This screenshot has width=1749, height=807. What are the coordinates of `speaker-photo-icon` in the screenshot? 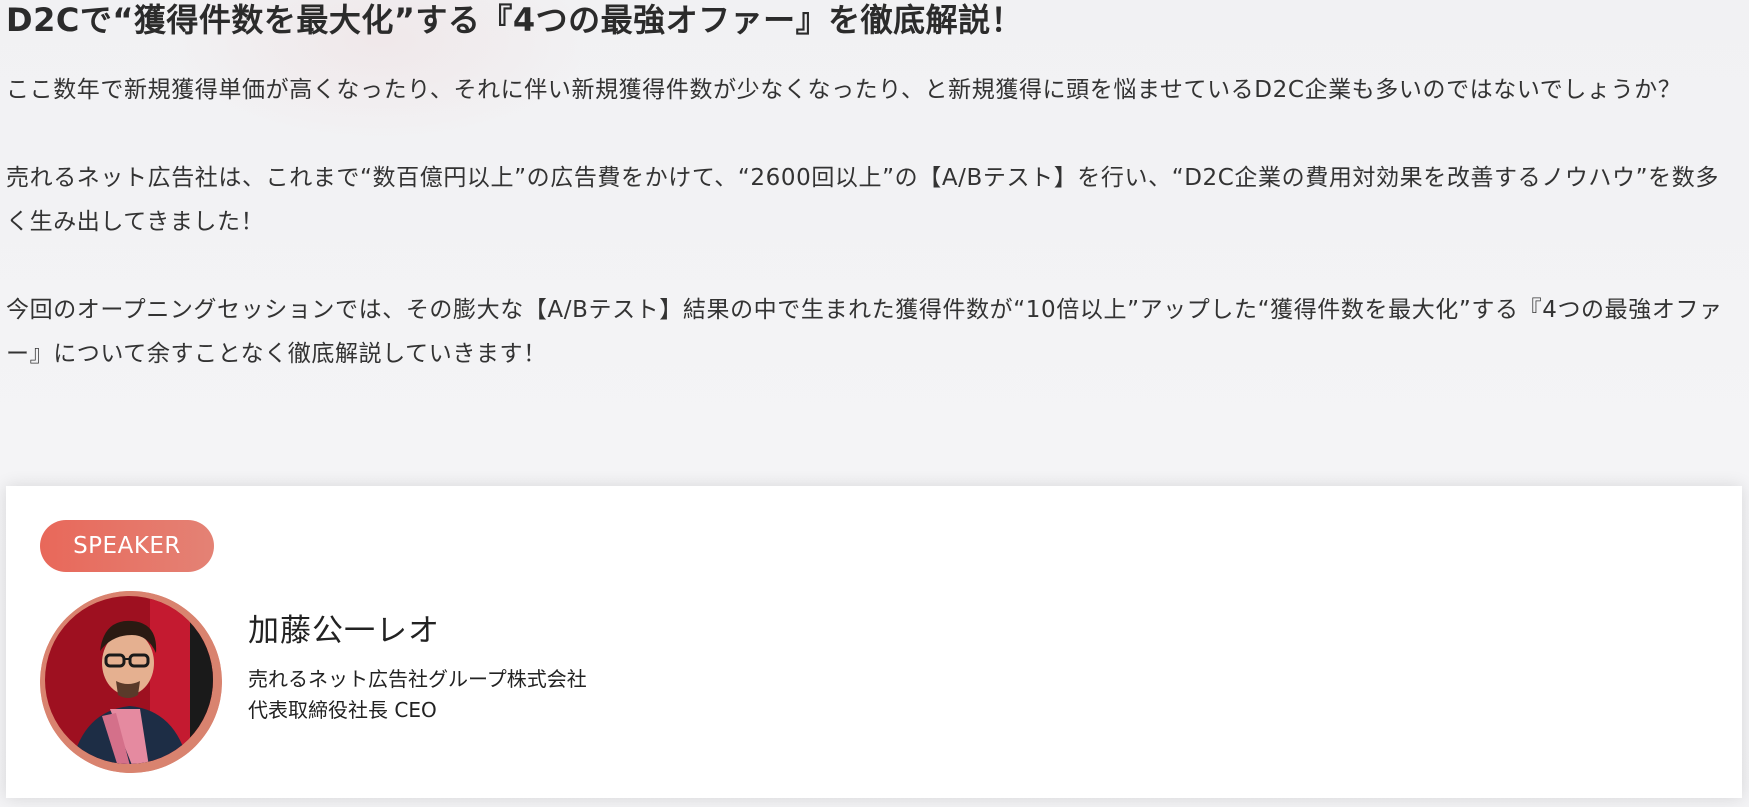 It's located at (131, 682).